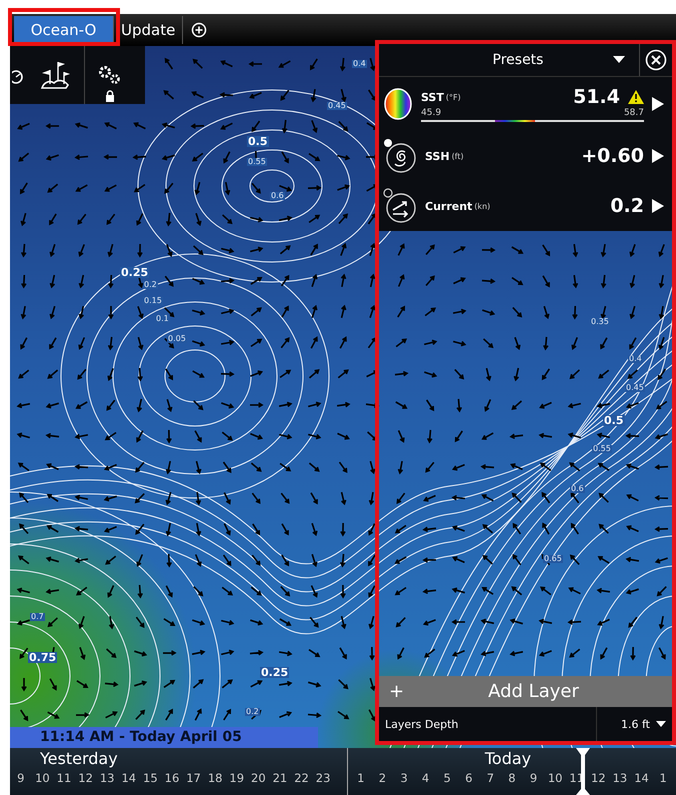 Image resolution: width=676 pixels, height=795 pixels. I want to click on time-label: 11:14 AM - Today April 05, so click(164, 737).